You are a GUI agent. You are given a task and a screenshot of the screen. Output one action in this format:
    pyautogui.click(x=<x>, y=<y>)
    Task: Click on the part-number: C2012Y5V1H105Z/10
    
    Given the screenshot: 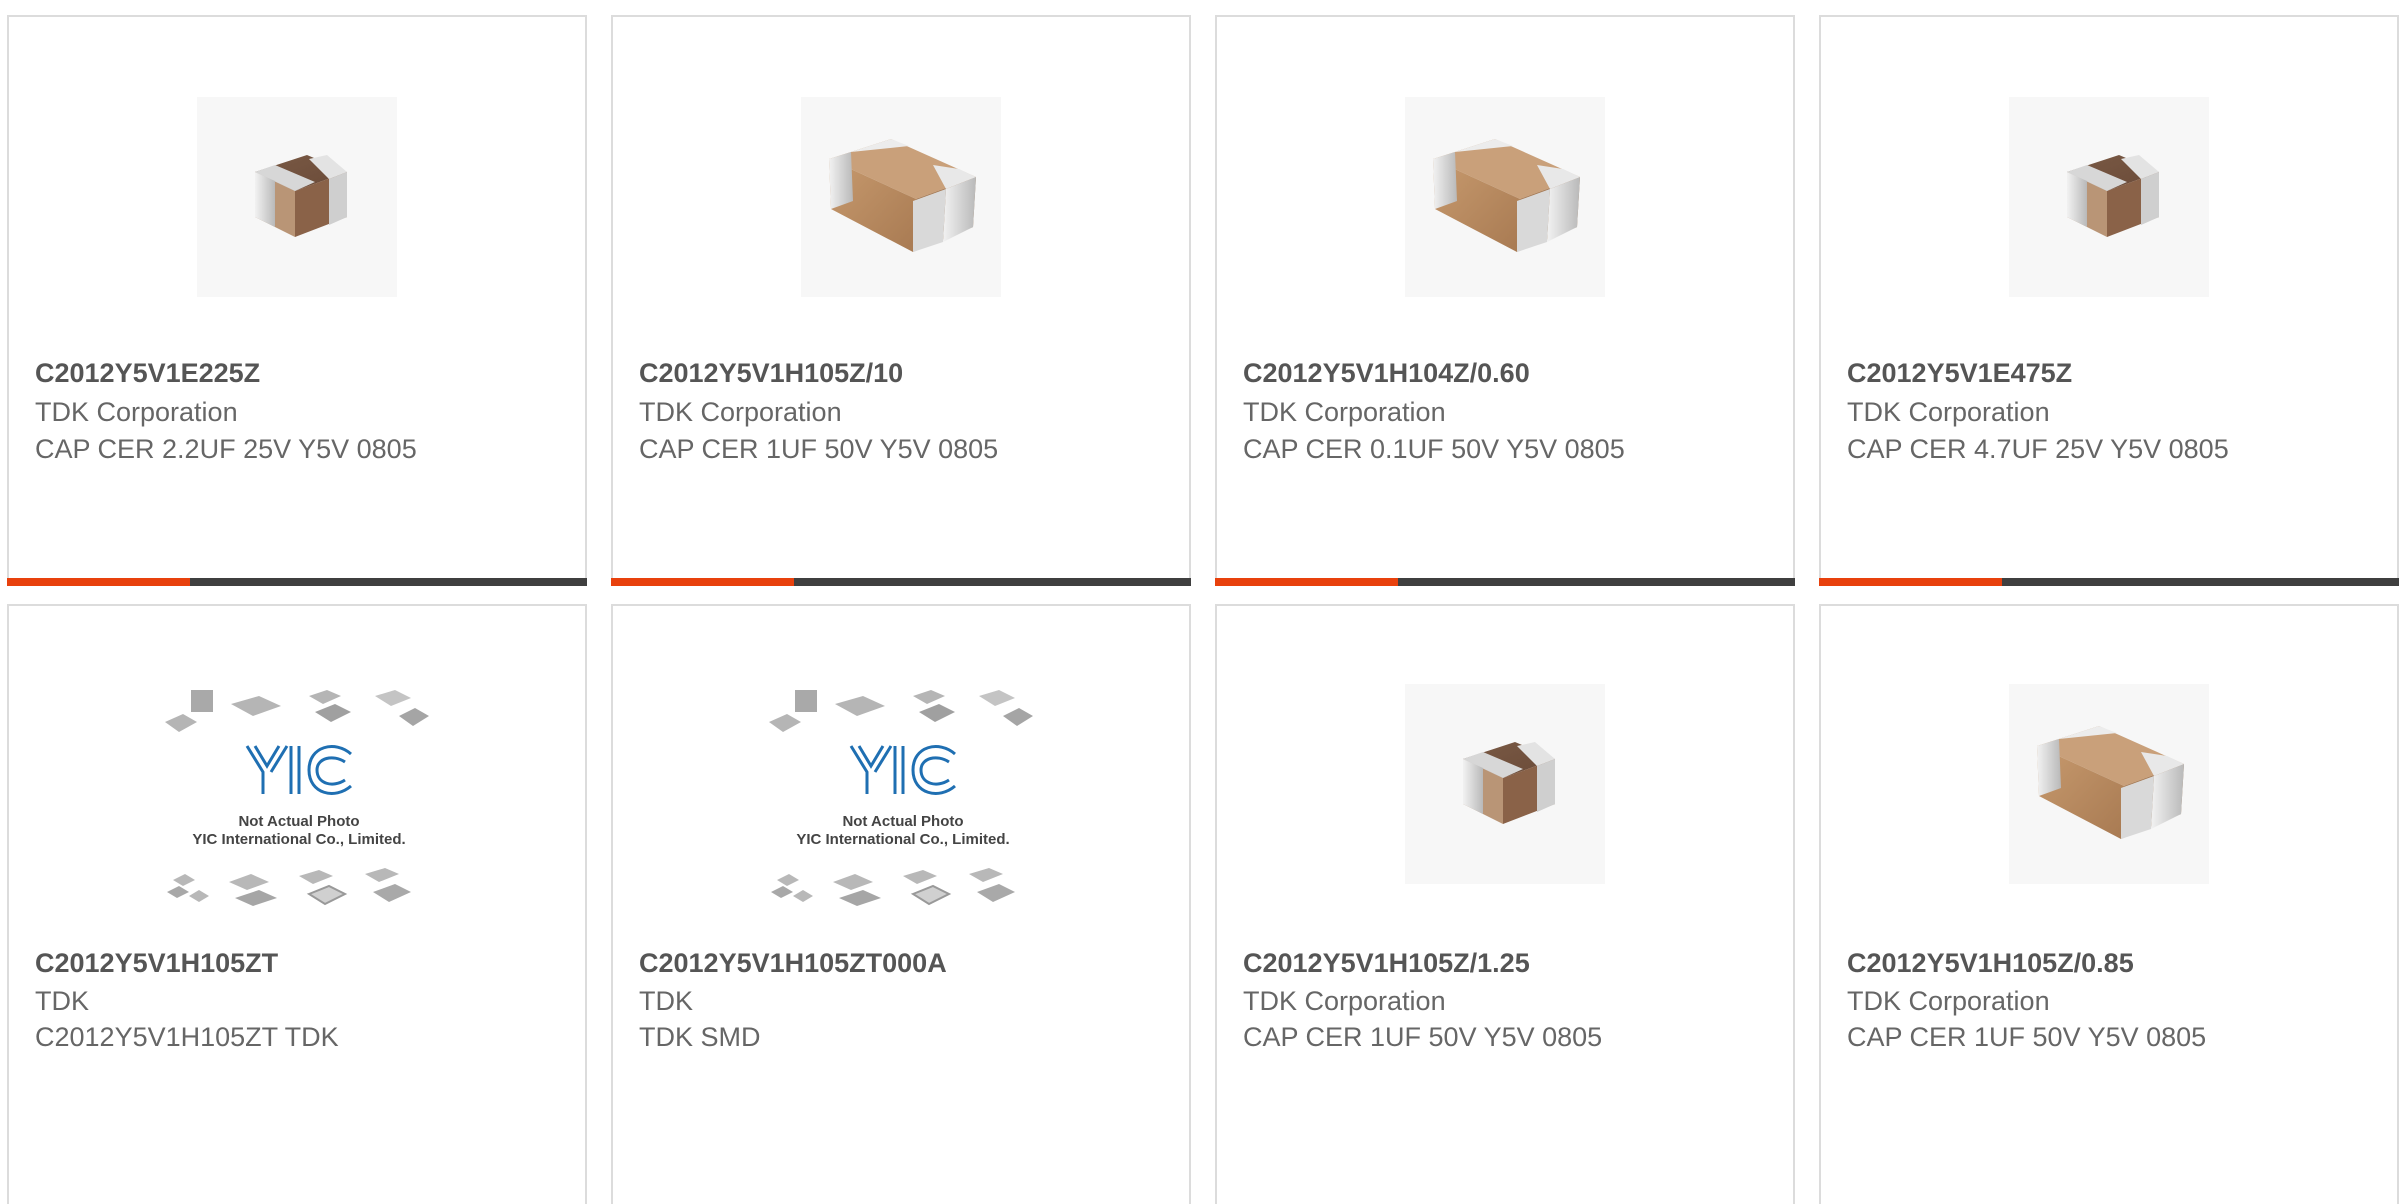 What is the action you would take?
    pyautogui.click(x=771, y=373)
    